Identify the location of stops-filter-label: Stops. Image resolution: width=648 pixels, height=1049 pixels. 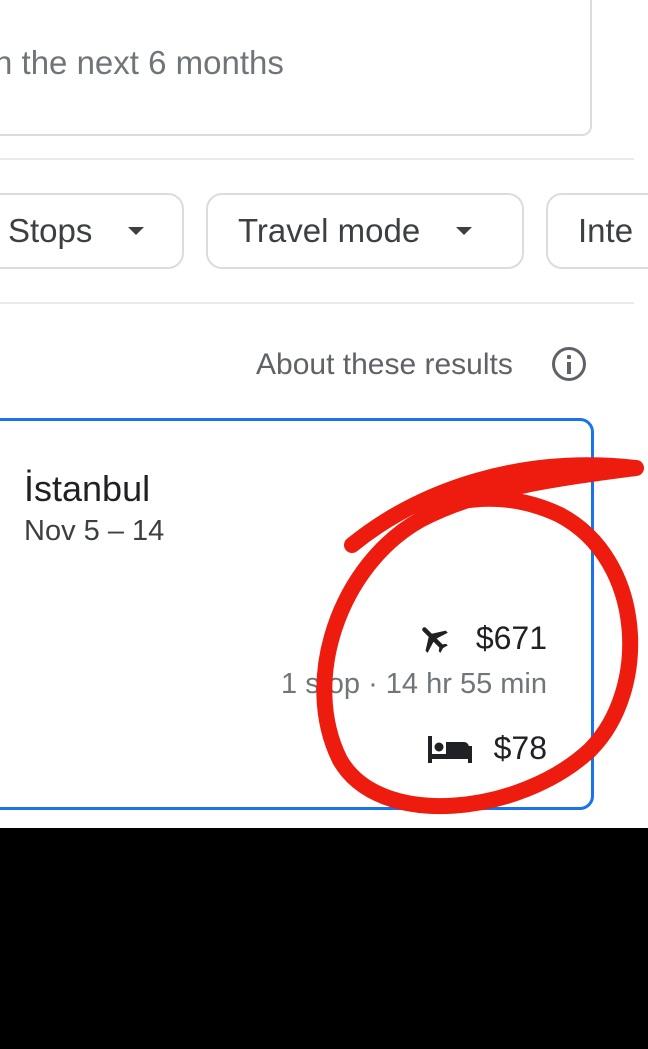
(50, 230).